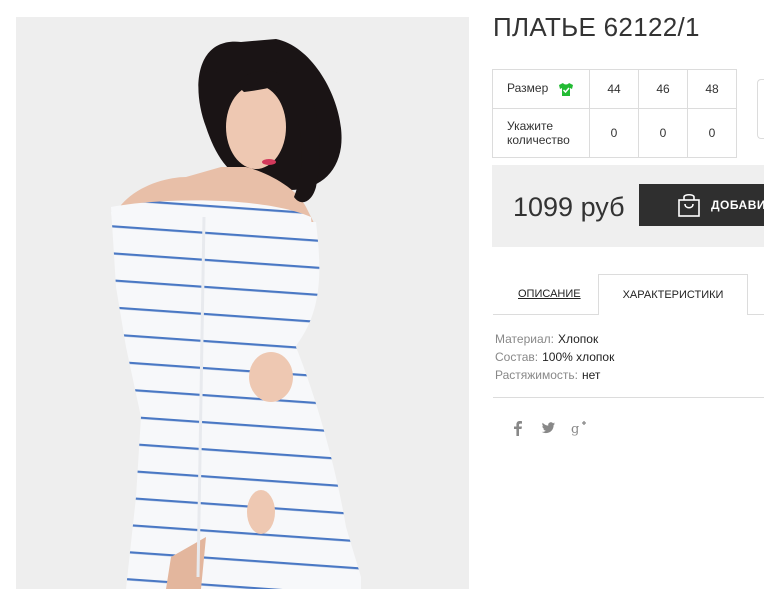  I want to click on google-plus-icon: g, so click(580, 428).